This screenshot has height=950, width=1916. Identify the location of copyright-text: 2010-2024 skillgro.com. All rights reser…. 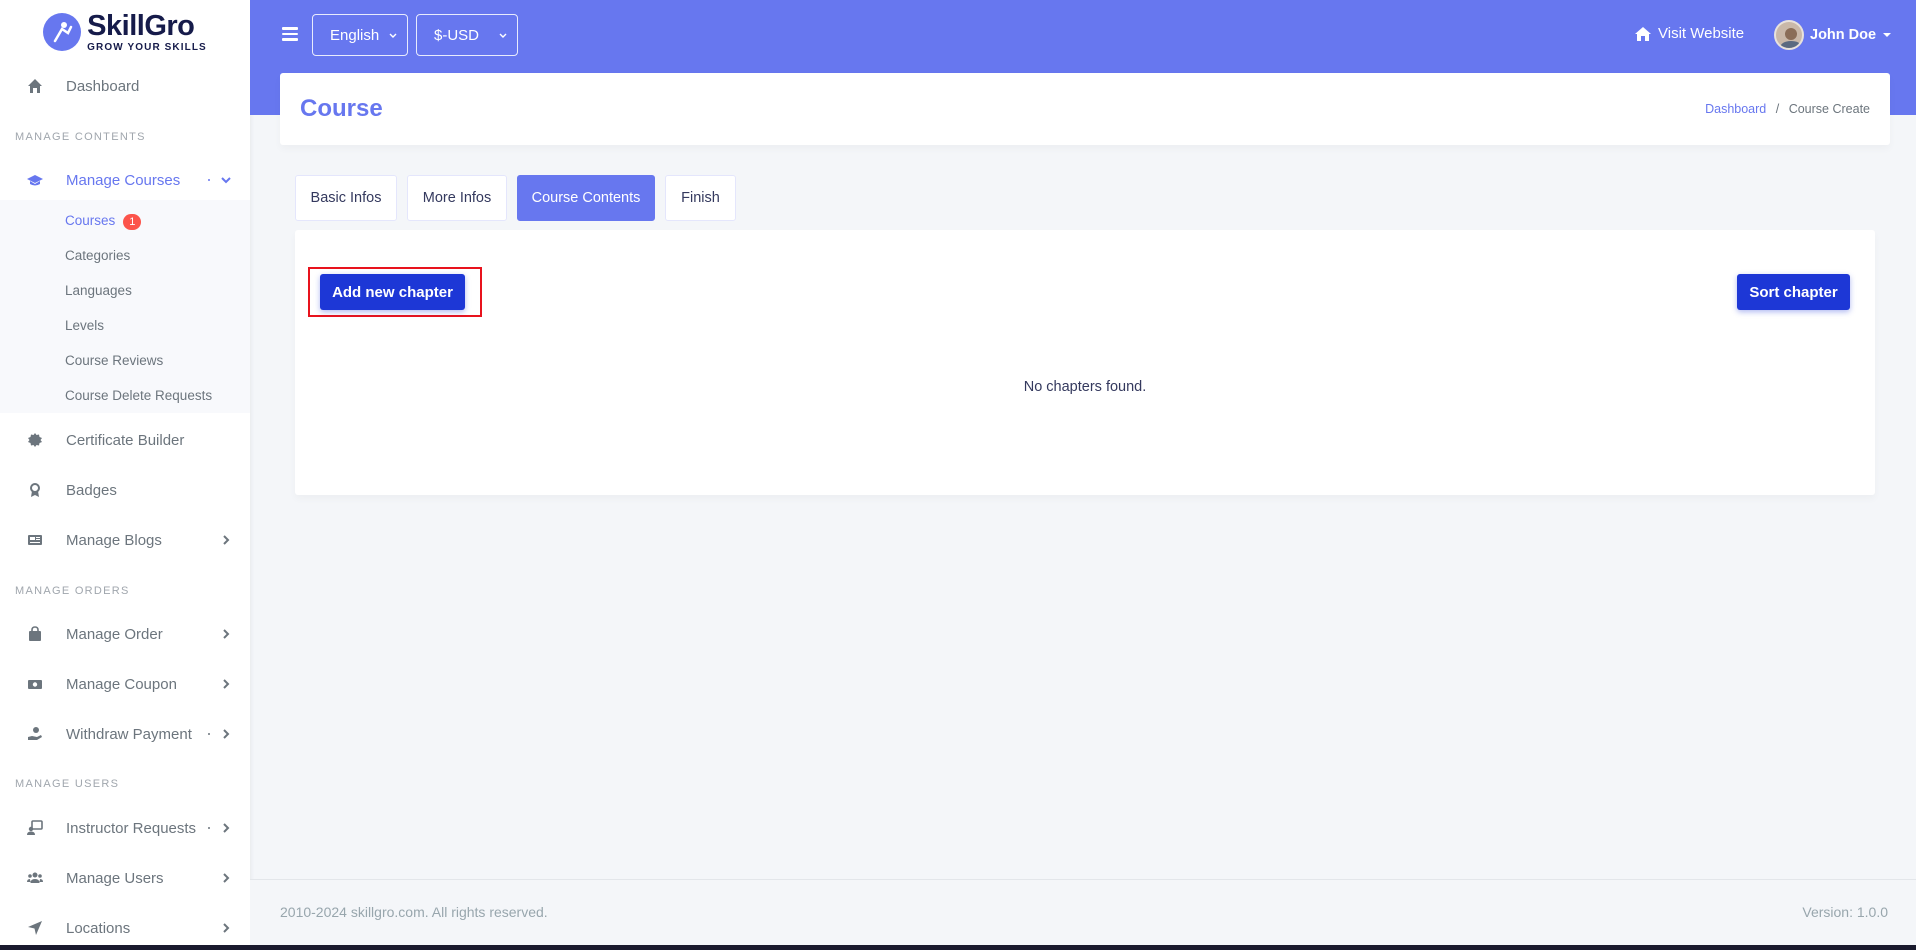
(414, 912).